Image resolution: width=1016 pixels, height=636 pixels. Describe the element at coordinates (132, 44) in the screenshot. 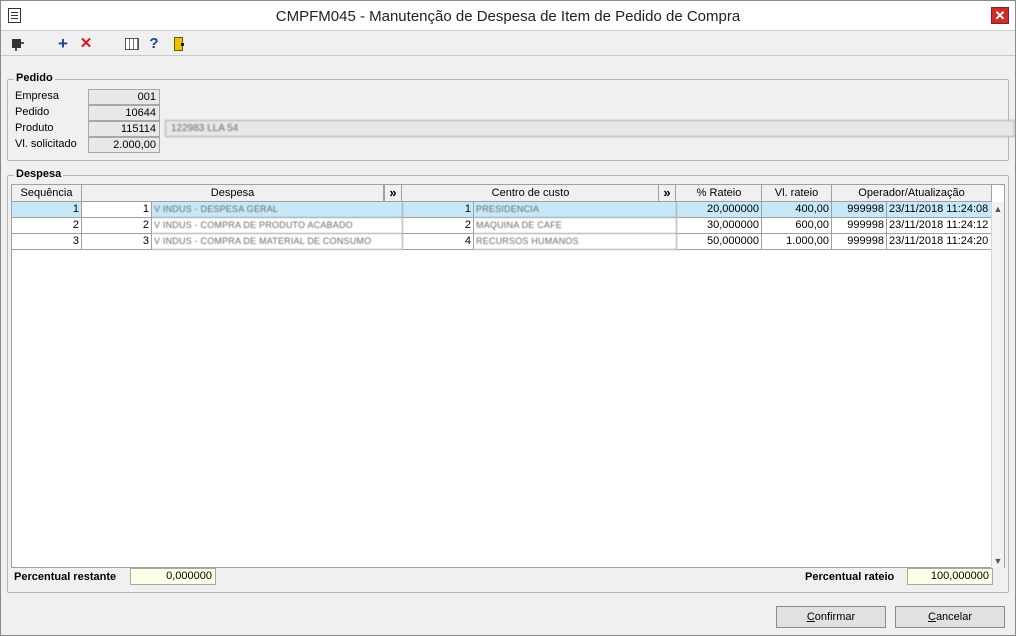

I see `grid-icon` at that location.